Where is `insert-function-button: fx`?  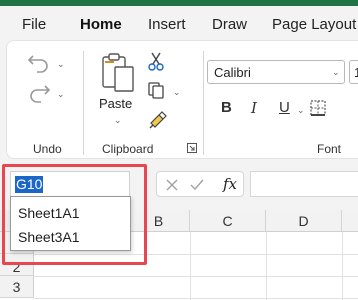 insert-function-button: fx is located at coordinates (230, 184).